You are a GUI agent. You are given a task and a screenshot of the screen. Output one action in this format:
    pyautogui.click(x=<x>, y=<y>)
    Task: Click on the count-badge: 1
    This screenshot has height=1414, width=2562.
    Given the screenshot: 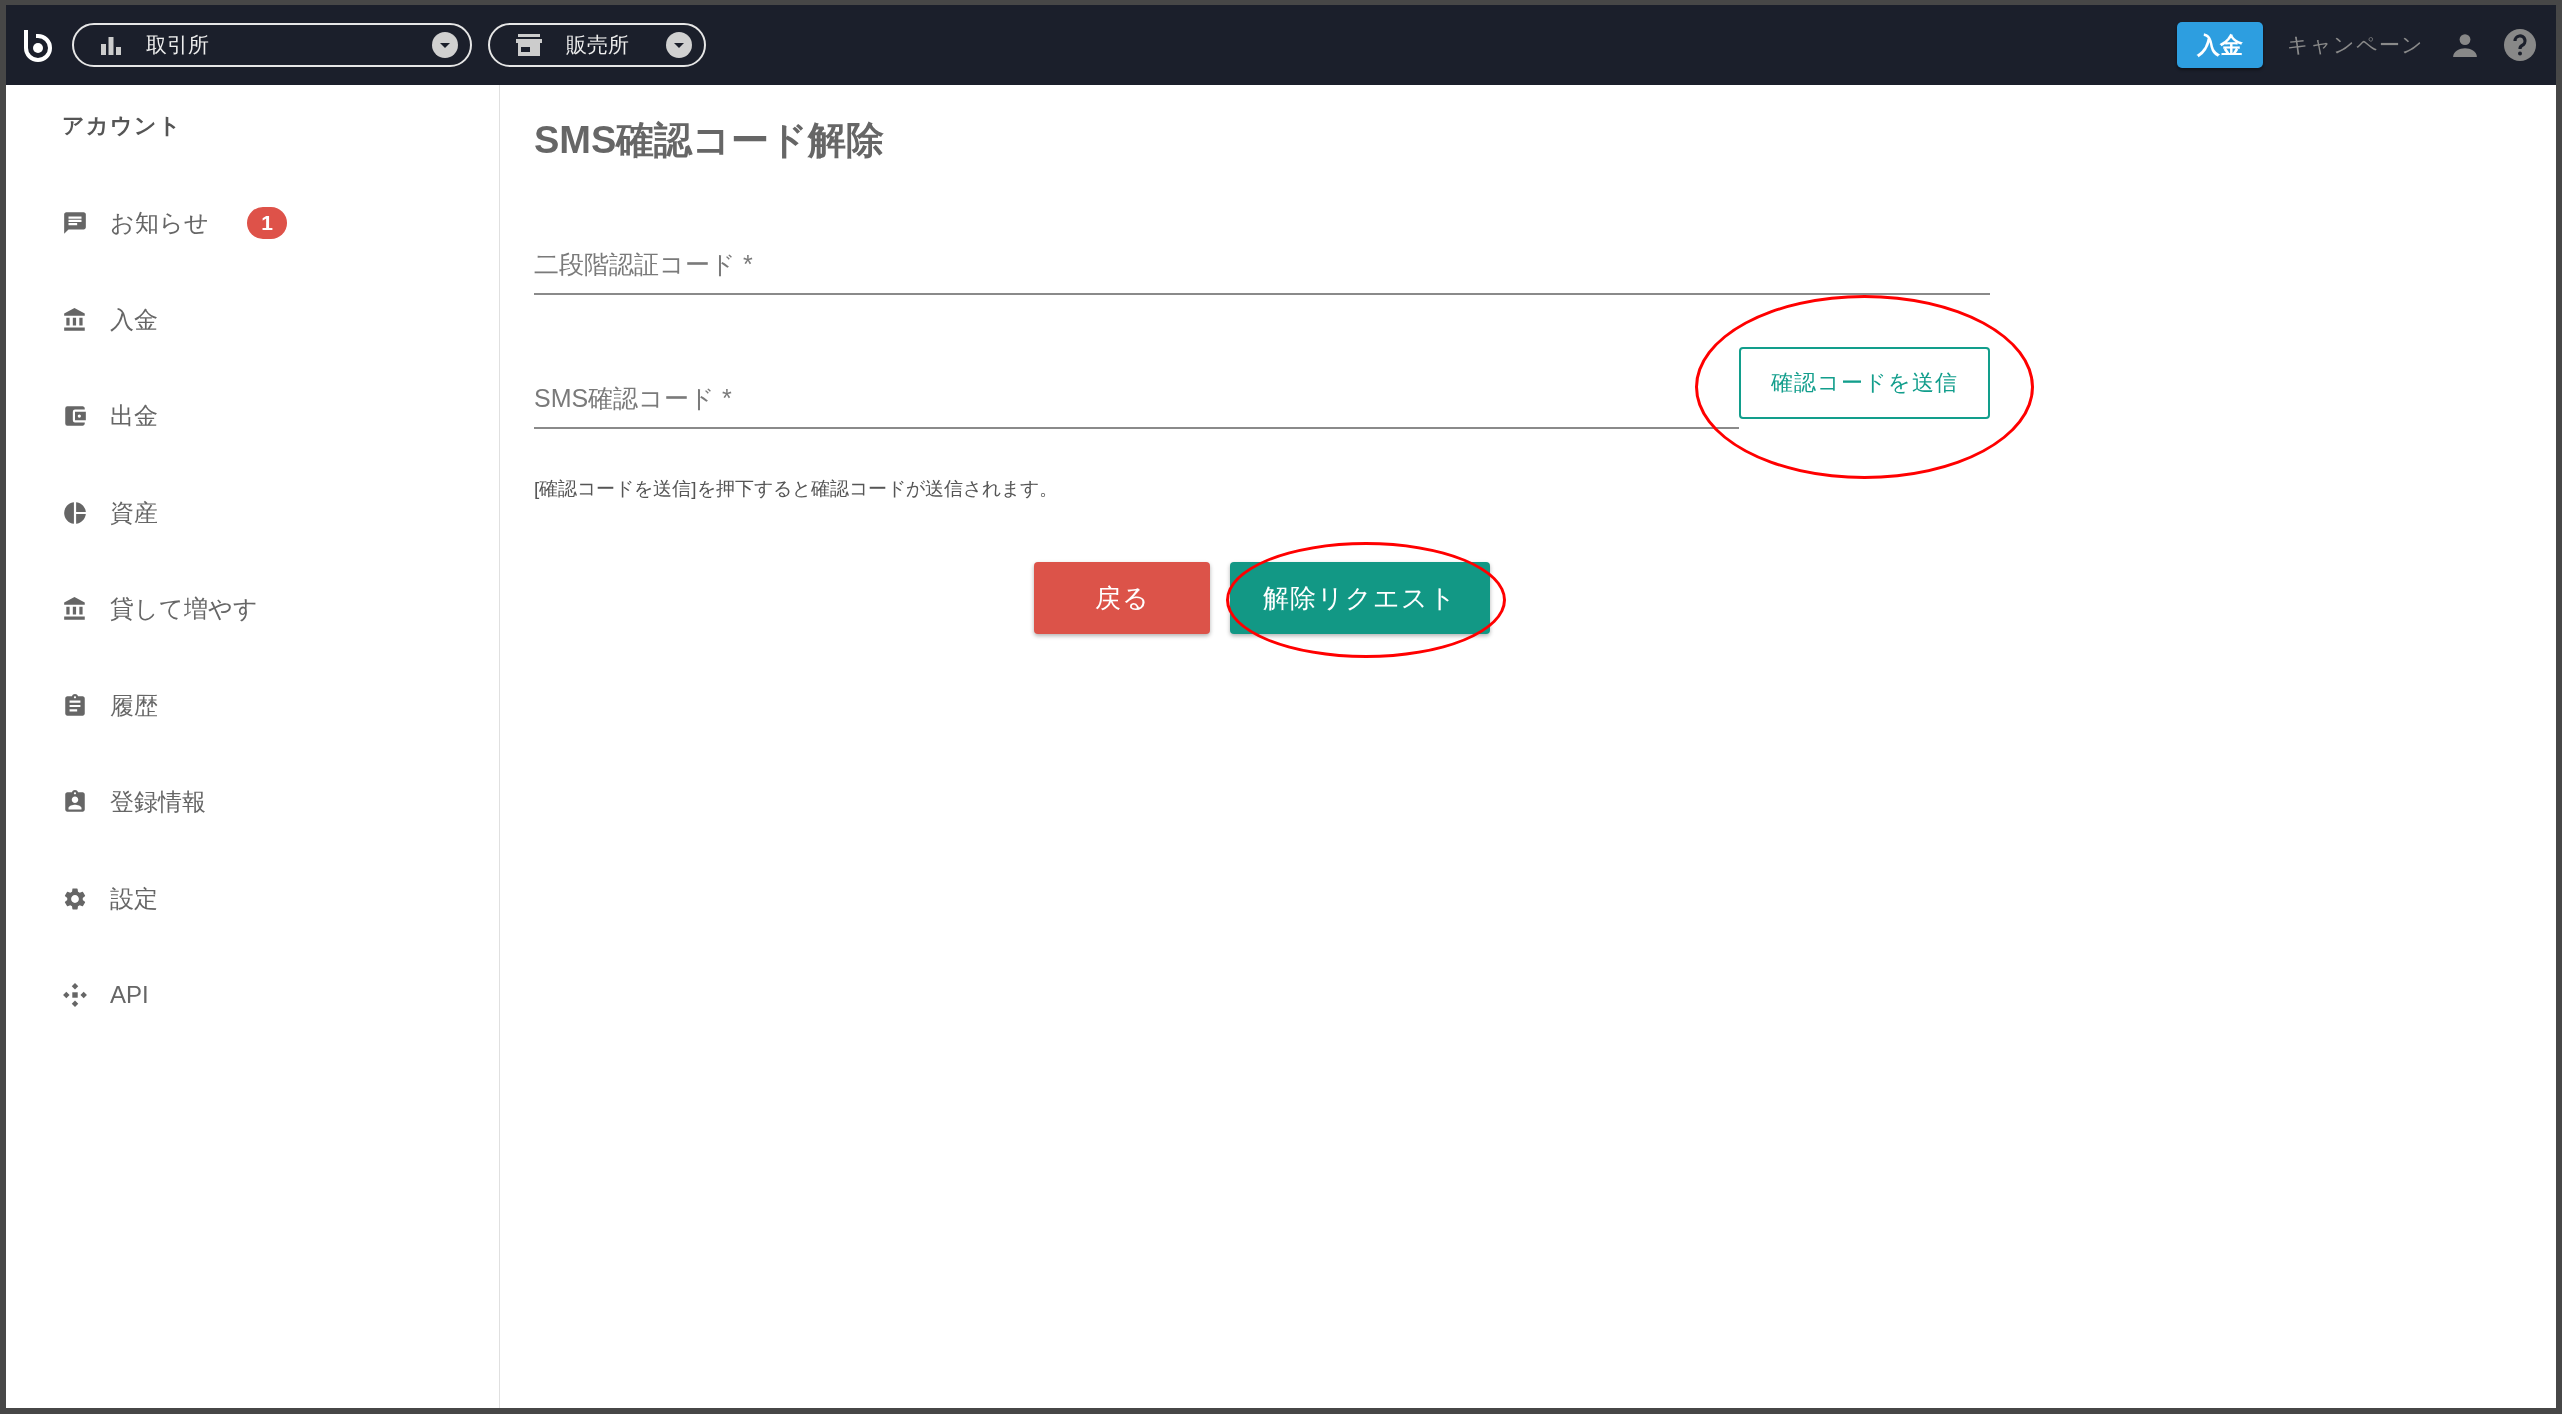 What is the action you would take?
    pyautogui.click(x=267, y=223)
    